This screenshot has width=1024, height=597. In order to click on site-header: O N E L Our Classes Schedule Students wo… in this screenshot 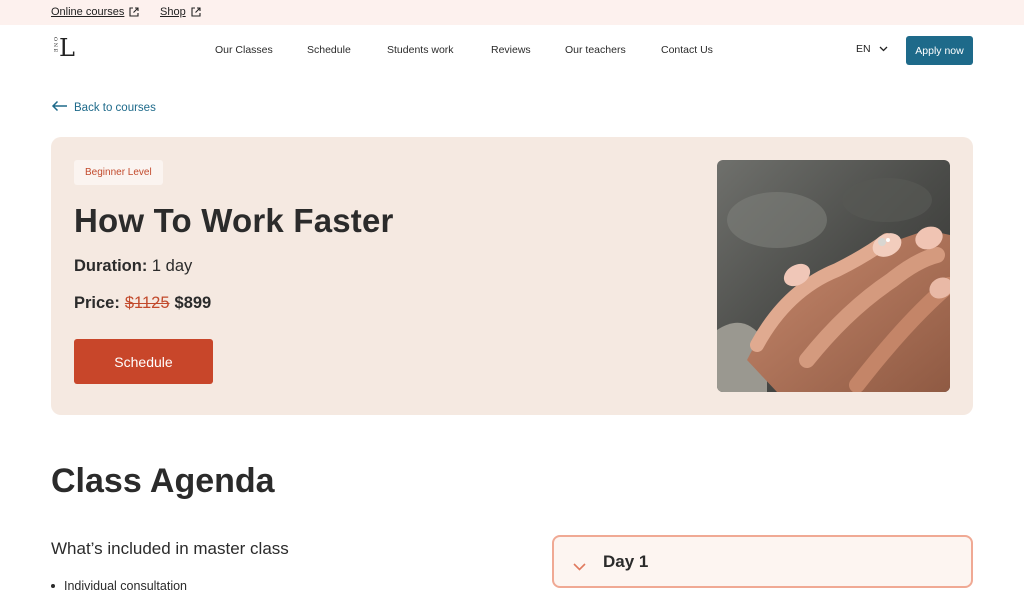, I will do `click(512, 51)`.